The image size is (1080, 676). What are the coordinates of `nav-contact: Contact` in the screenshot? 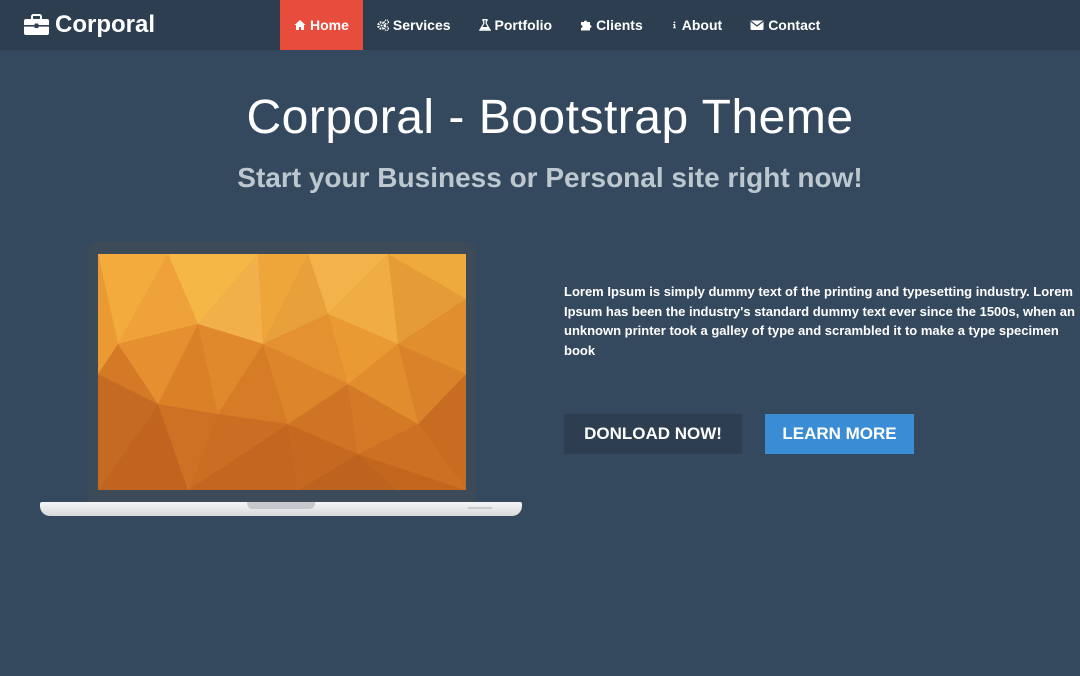 It's located at (785, 25).